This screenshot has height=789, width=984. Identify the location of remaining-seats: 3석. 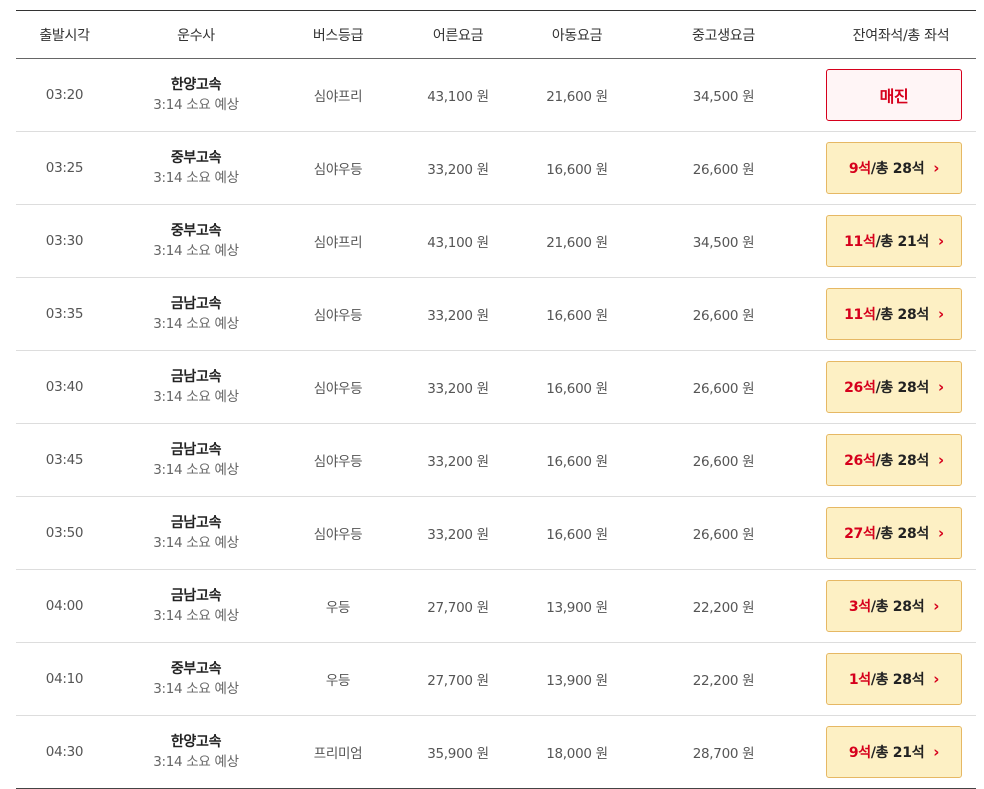
(859, 607).